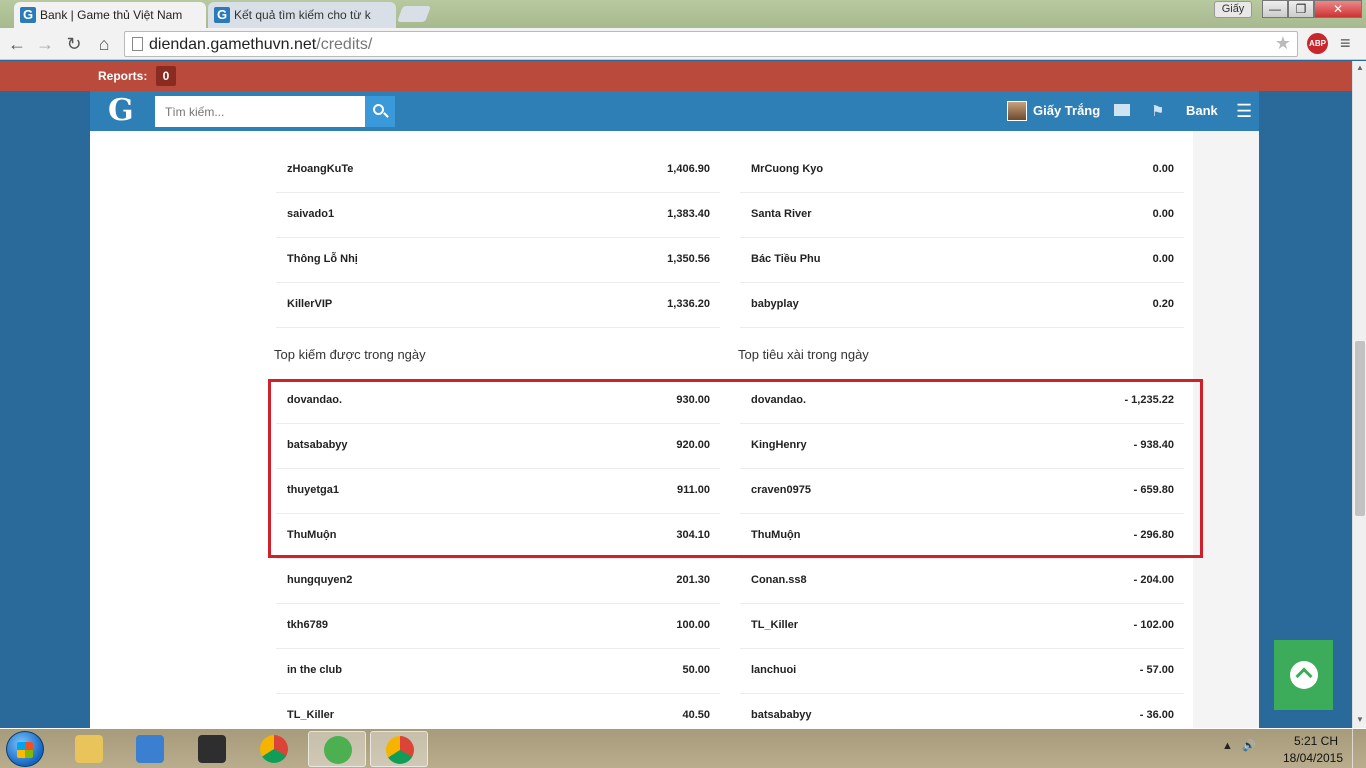 This screenshot has width=1366, height=768. I want to click on reports-label: Reports:, so click(122, 76).